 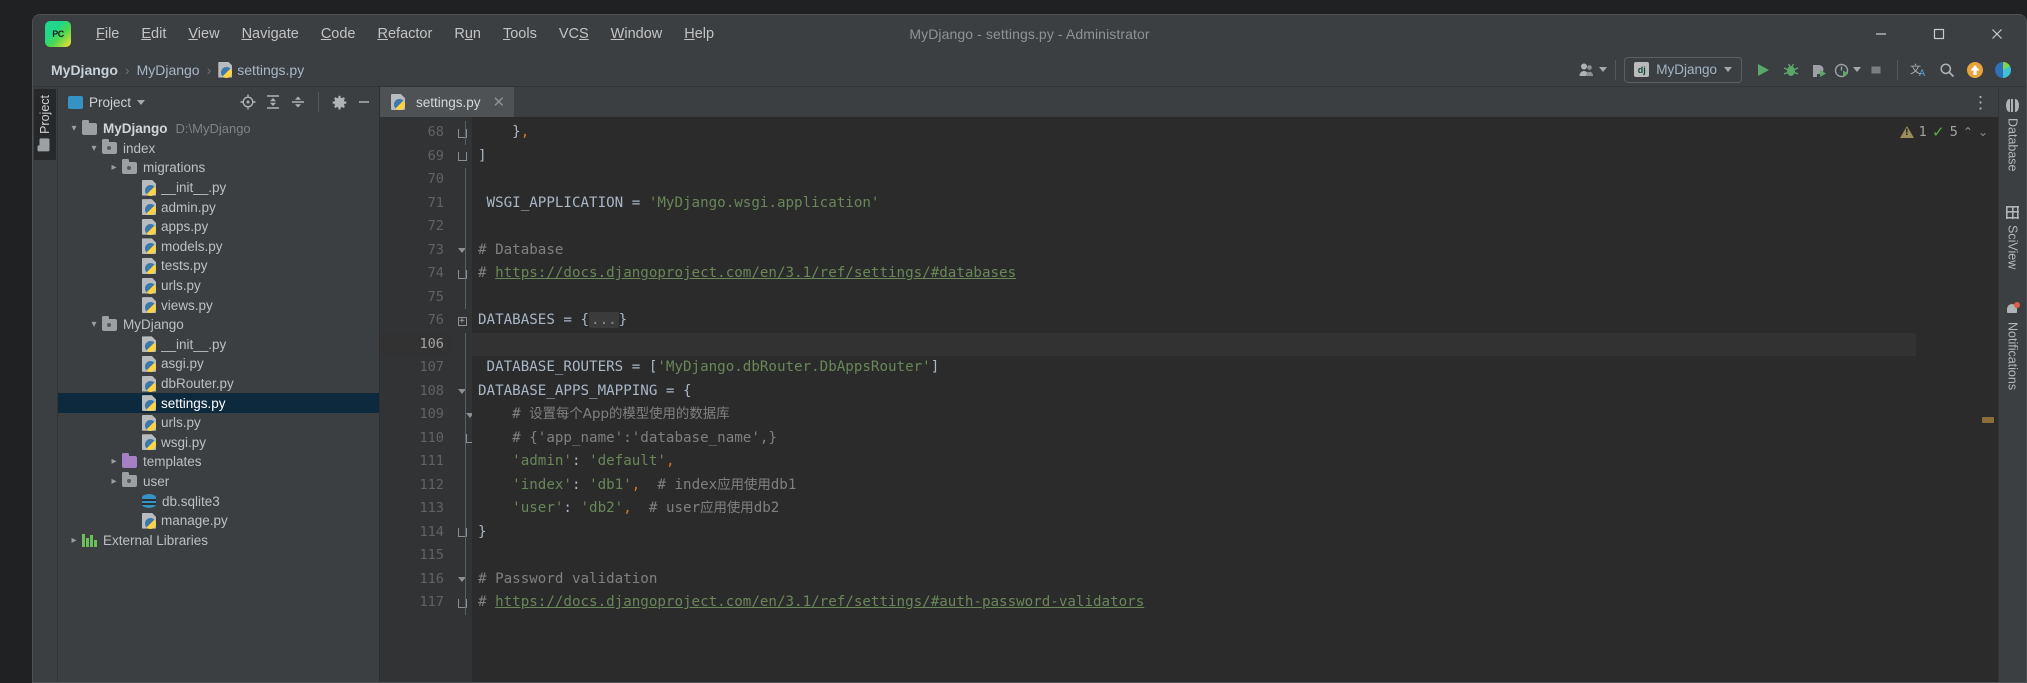 I want to click on translate-icon: 文 A, so click(x=1919, y=70).